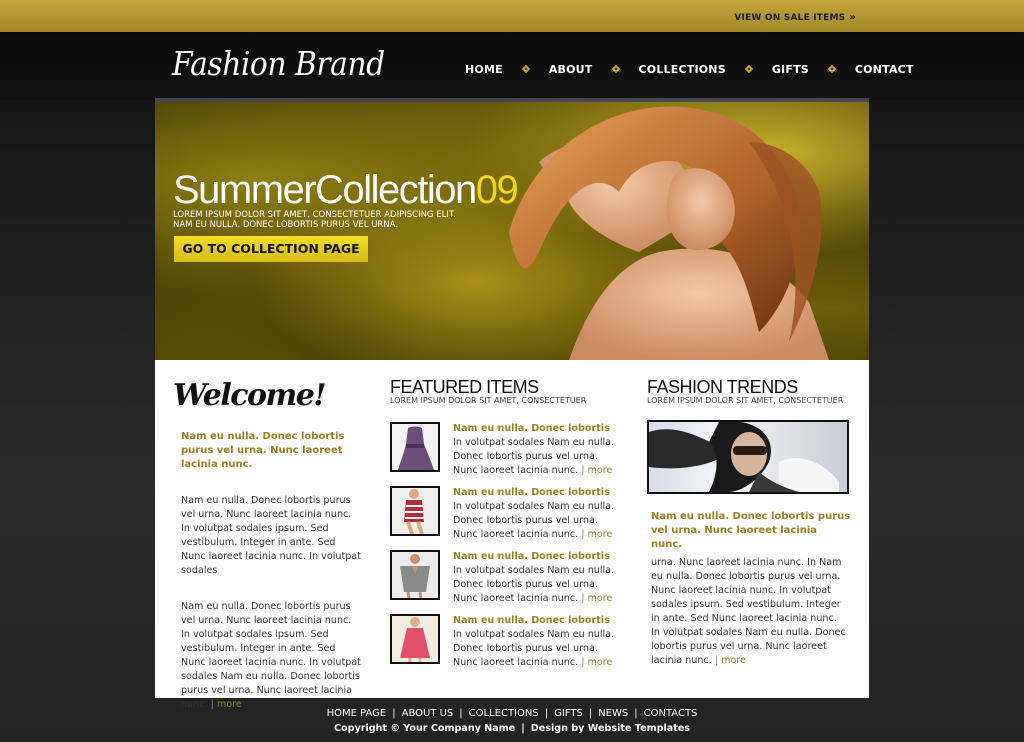 The width and height of the screenshot is (1024, 742). Describe the element at coordinates (568, 713) in the screenshot. I see `footer-link-gifts: GIFTS` at that location.